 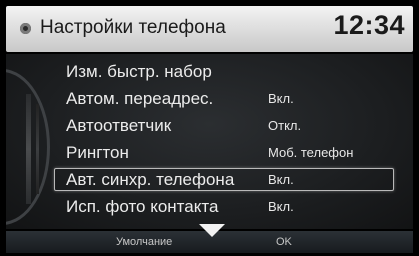 What do you see at coordinates (133, 27) in the screenshot?
I see `page-title: Настройки телефона` at bounding box center [133, 27].